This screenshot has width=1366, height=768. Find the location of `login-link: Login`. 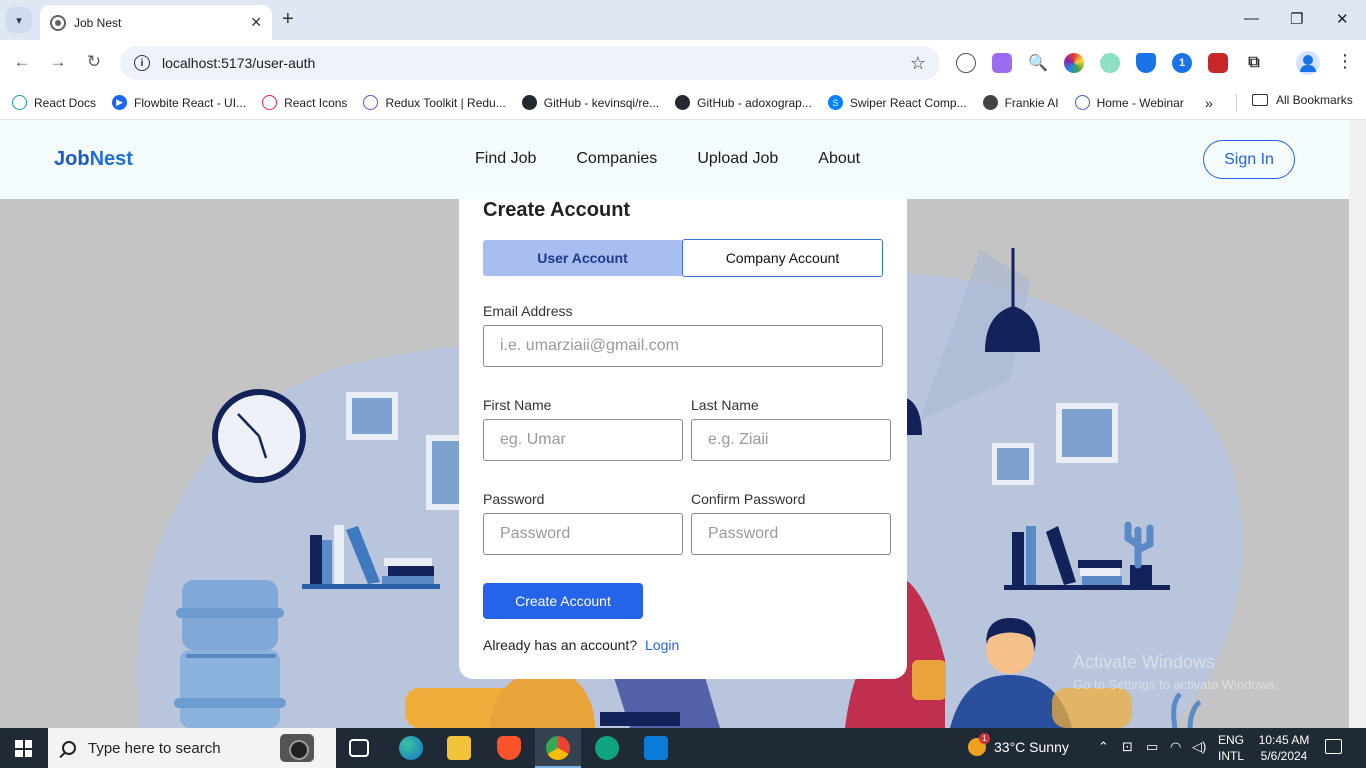

login-link: Login is located at coordinates (662, 645).